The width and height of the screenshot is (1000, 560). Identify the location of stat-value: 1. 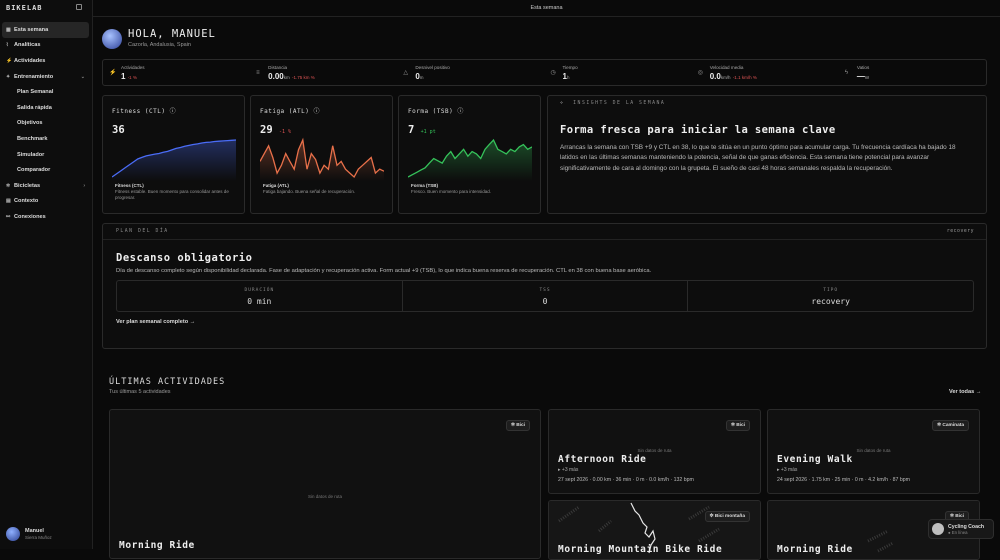
(123, 76).